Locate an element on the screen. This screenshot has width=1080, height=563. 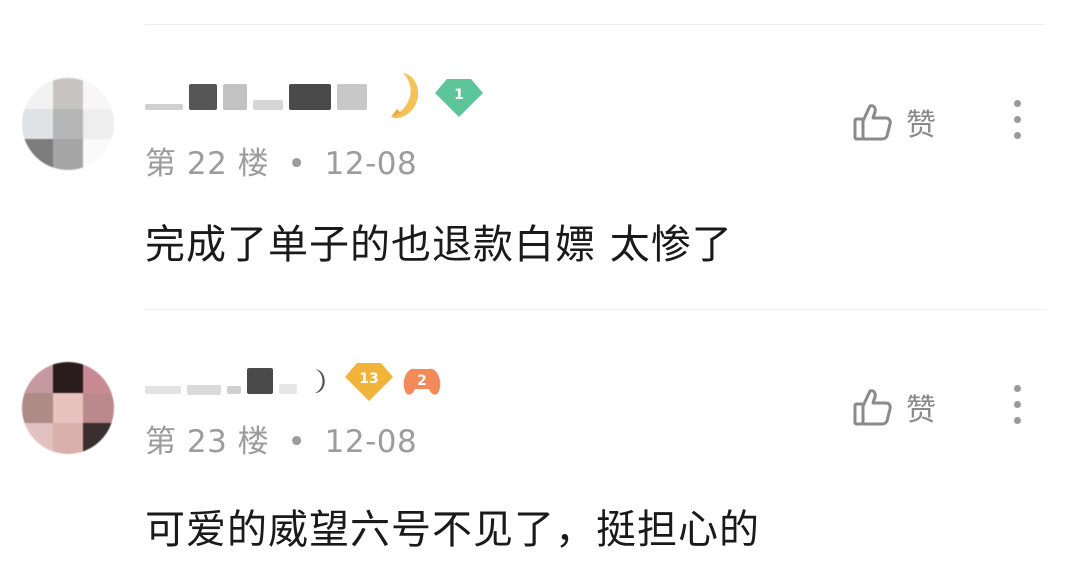
comment-text: 完成了单子的也退款白嫖 太惨了 is located at coordinates (439, 245).